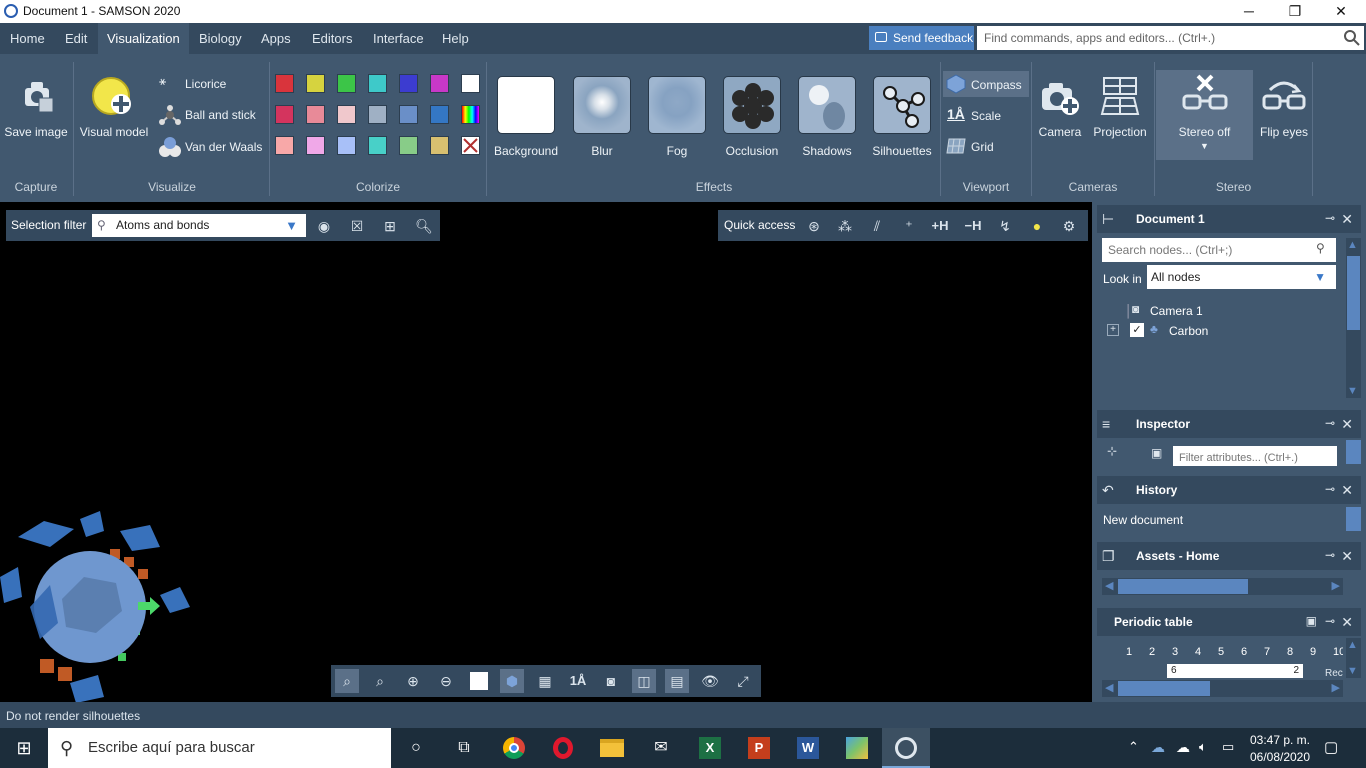  Describe the element at coordinates (611, 681) in the screenshot. I see `camera-toggle-icon: ◙` at that location.